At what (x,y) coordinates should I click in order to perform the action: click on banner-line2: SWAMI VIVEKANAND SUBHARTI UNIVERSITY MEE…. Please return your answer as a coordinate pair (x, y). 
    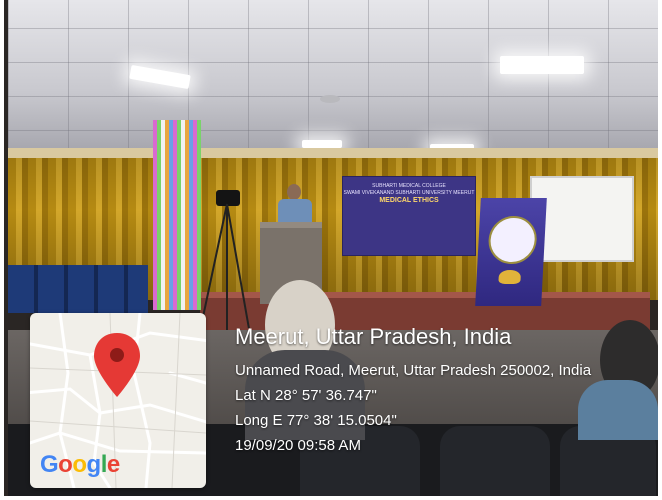
    Looking at the image, I should click on (409, 193).